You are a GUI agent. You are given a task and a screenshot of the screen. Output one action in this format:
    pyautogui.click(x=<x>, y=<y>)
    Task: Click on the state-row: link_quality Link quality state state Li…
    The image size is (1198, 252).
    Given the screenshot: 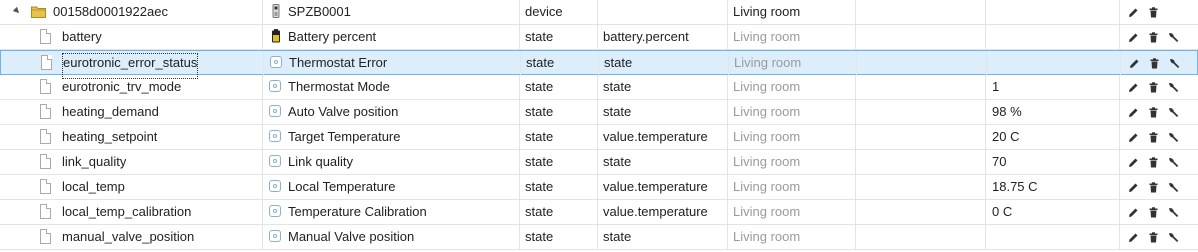 What is the action you would take?
    pyautogui.click(x=599, y=162)
    